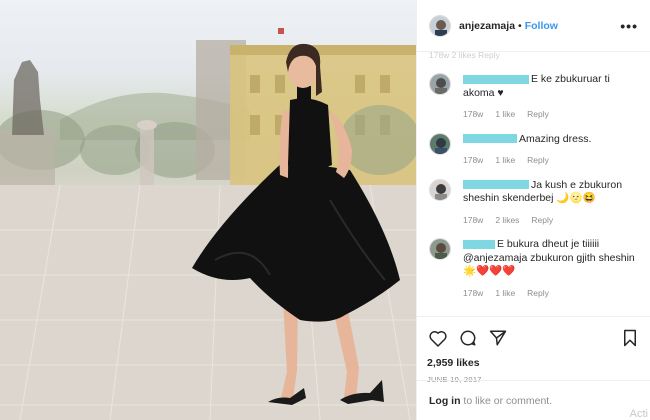 This screenshot has height=420, width=650. I want to click on more-dots-icon: •••, so click(629, 26).